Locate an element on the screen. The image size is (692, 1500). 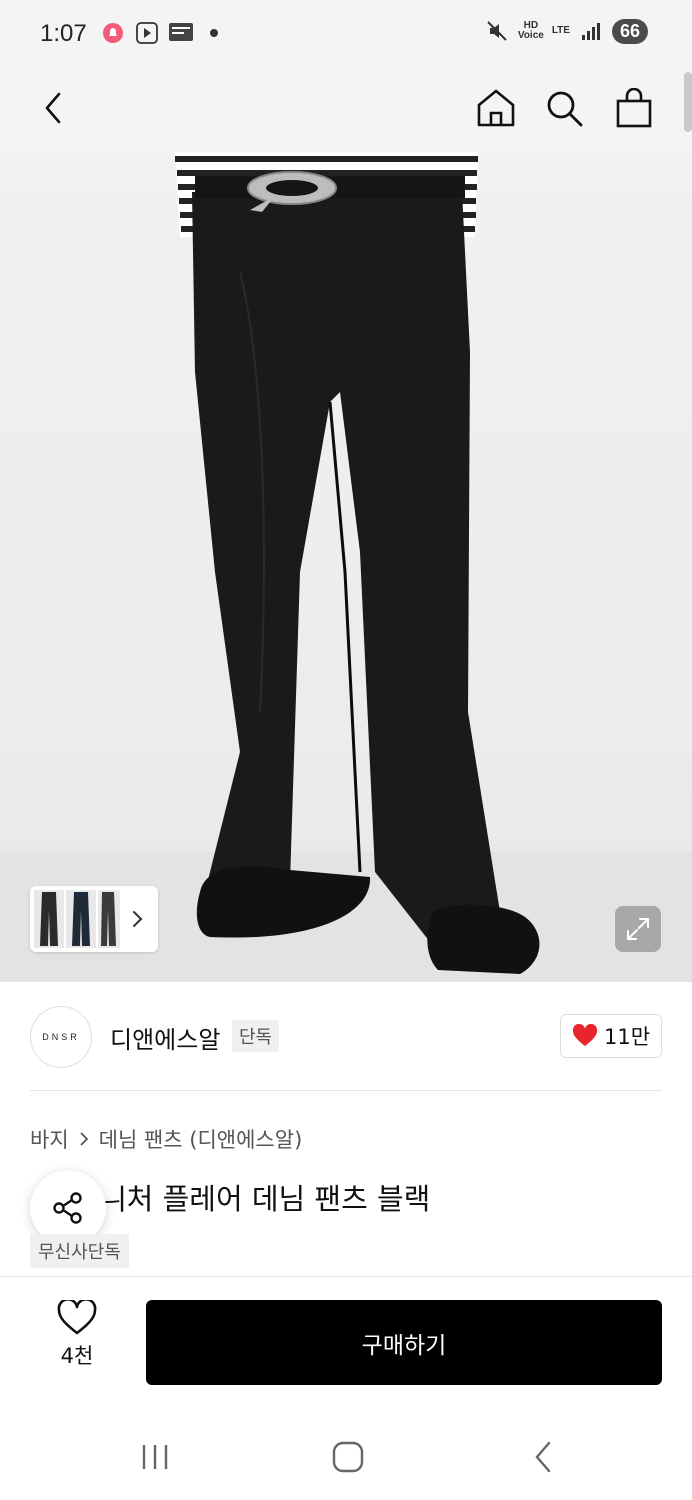
battery-indicator: 66 is located at coordinates (629, 31).